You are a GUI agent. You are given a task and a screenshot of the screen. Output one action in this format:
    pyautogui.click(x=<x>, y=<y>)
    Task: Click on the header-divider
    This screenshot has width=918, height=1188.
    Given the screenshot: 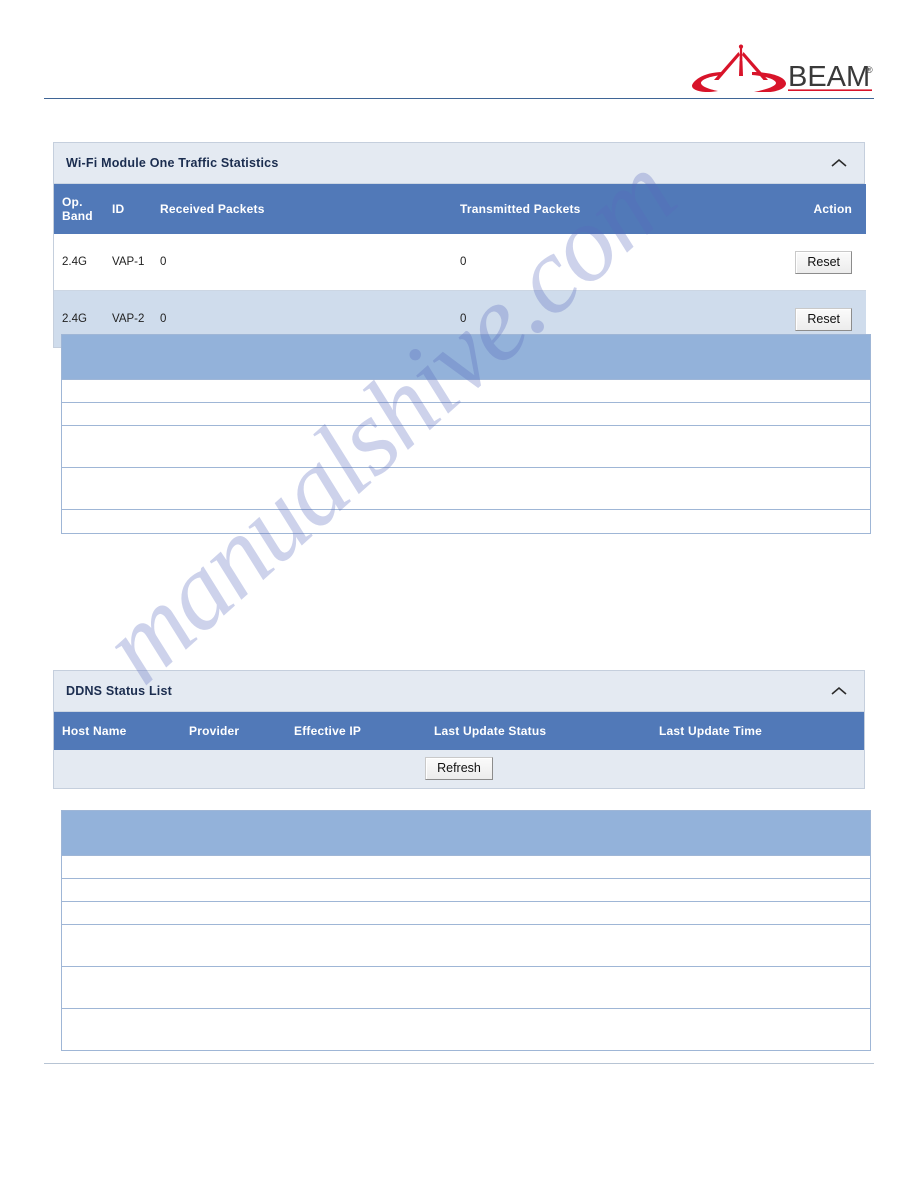 What is the action you would take?
    pyautogui.click(x=459, y=98)
    